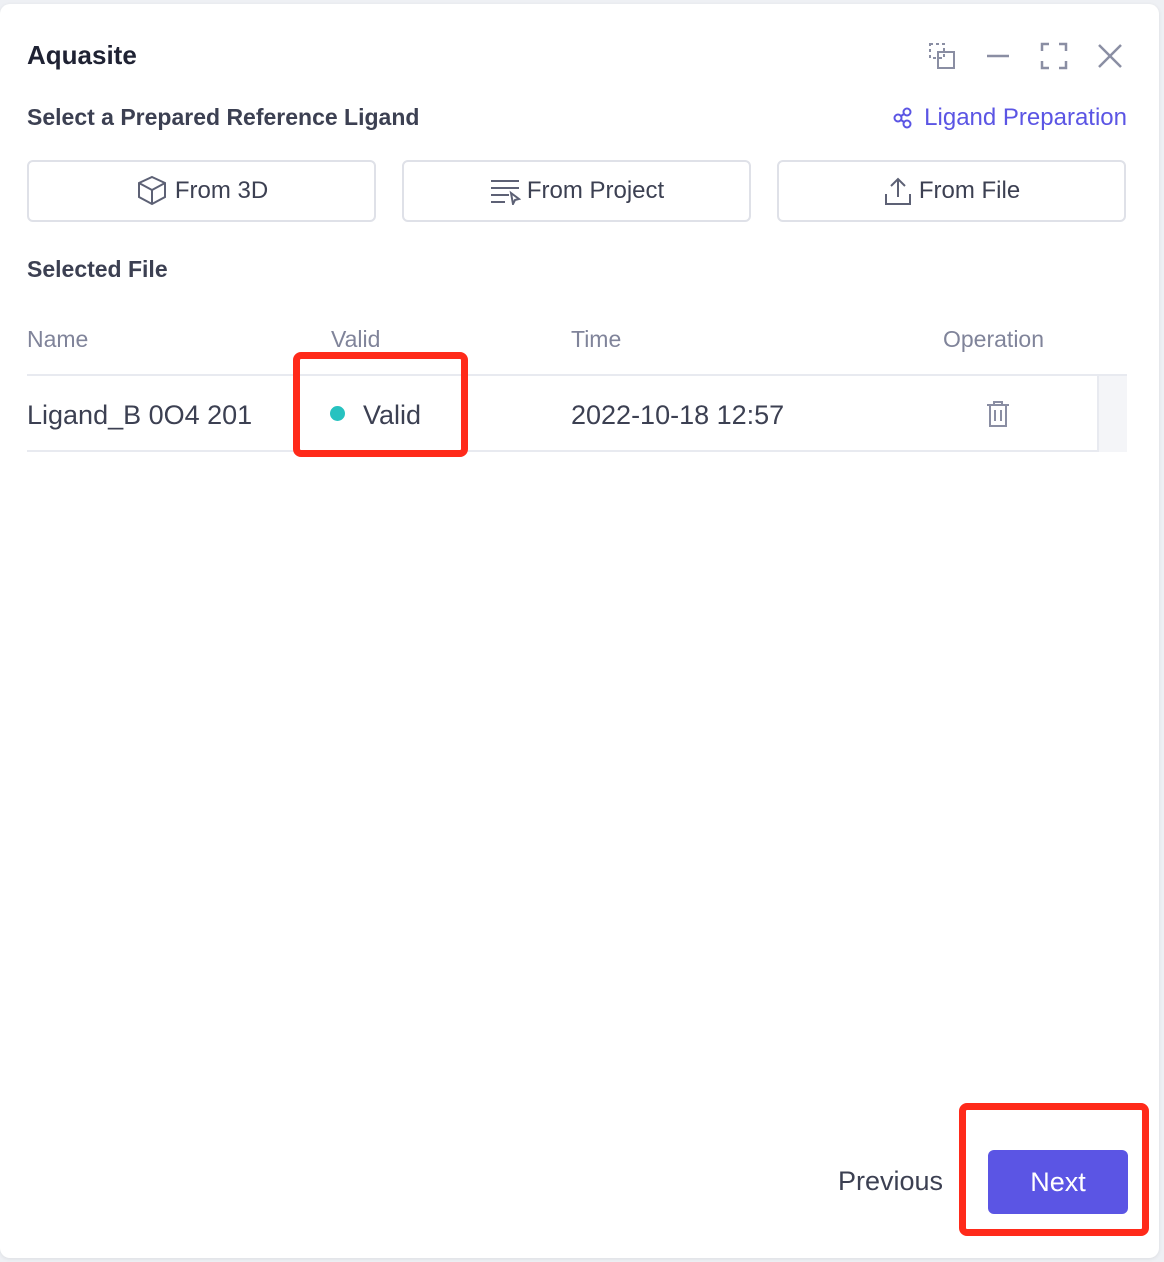 The width and height of the screenshot is (1164, 1262). What do you see at coordinates (151, 190) in the screenshot?
I see `cube-icon` at bounding box center [151, 190].